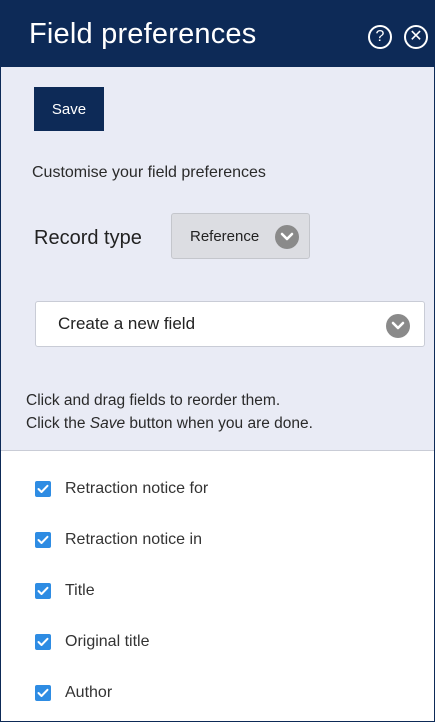  Describe the element at coordinates (88, 238) in the screenshot. I see `record-type-label: Record type` at that location.